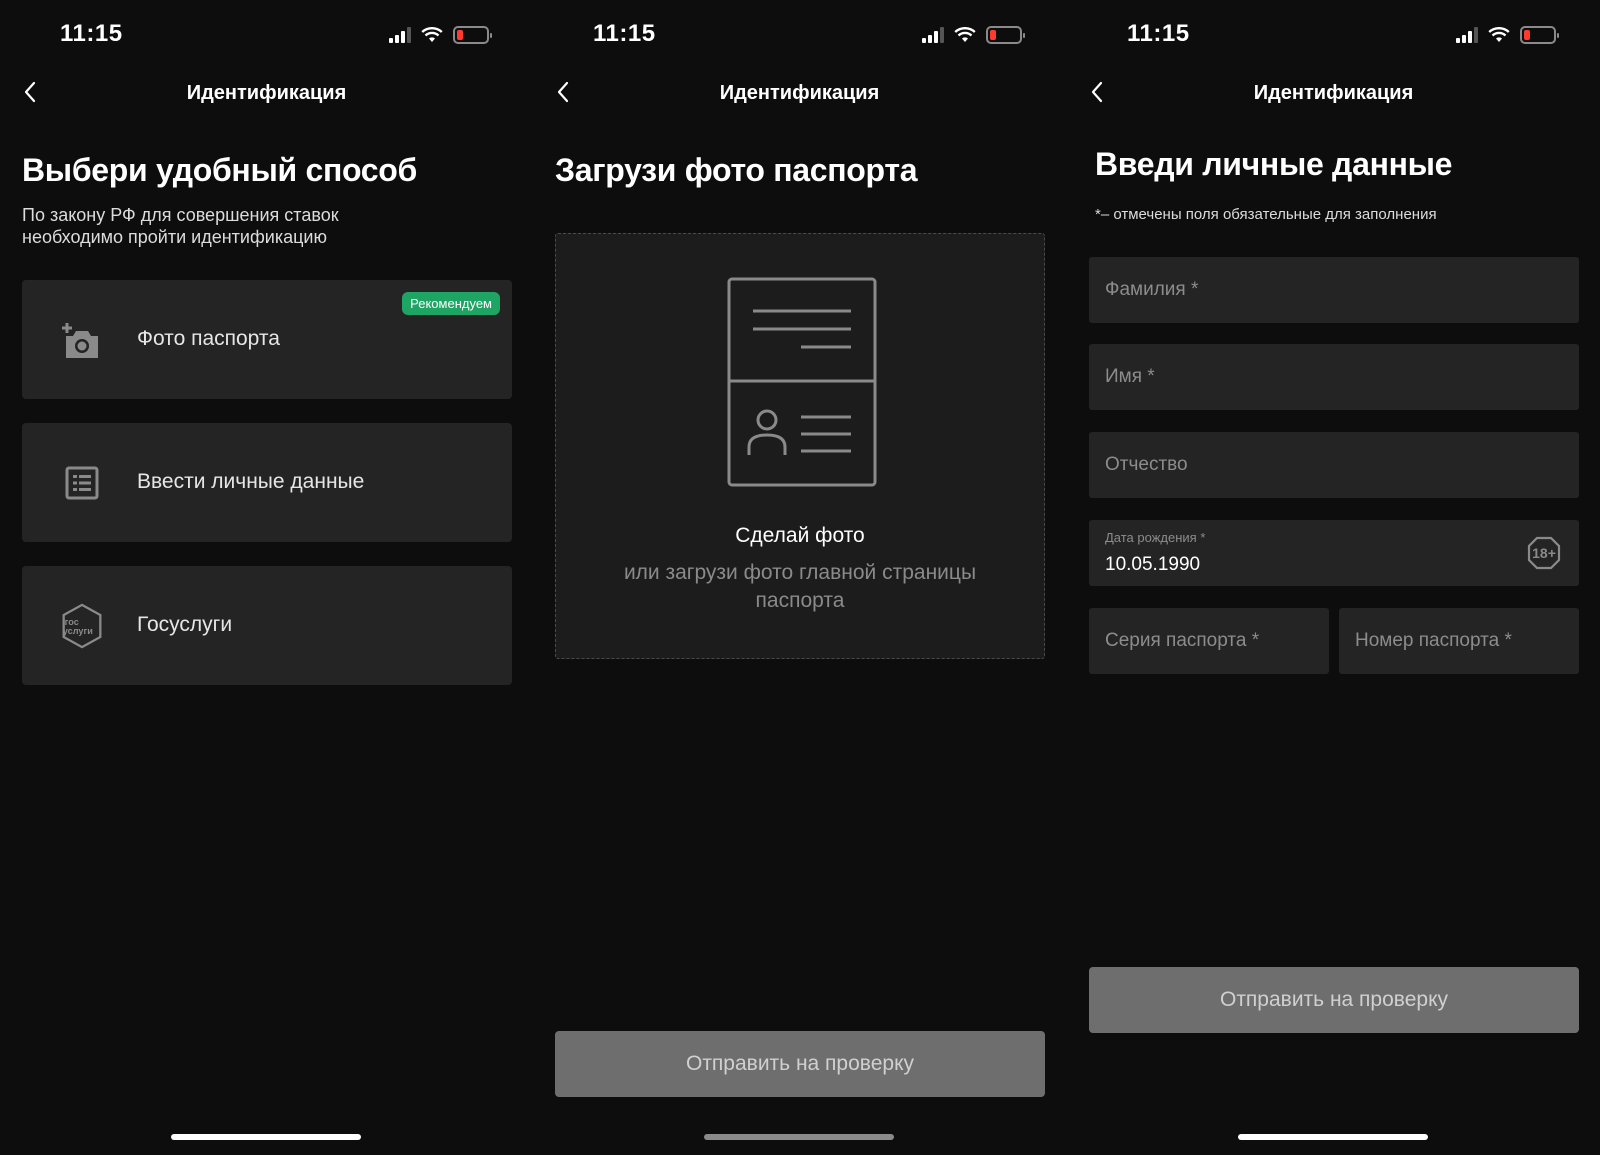 The image size is (1600, 1155). Describe the element at coordinates (800, 535) in the screenshot. I see `upload-title: Сделай фото` at that location.